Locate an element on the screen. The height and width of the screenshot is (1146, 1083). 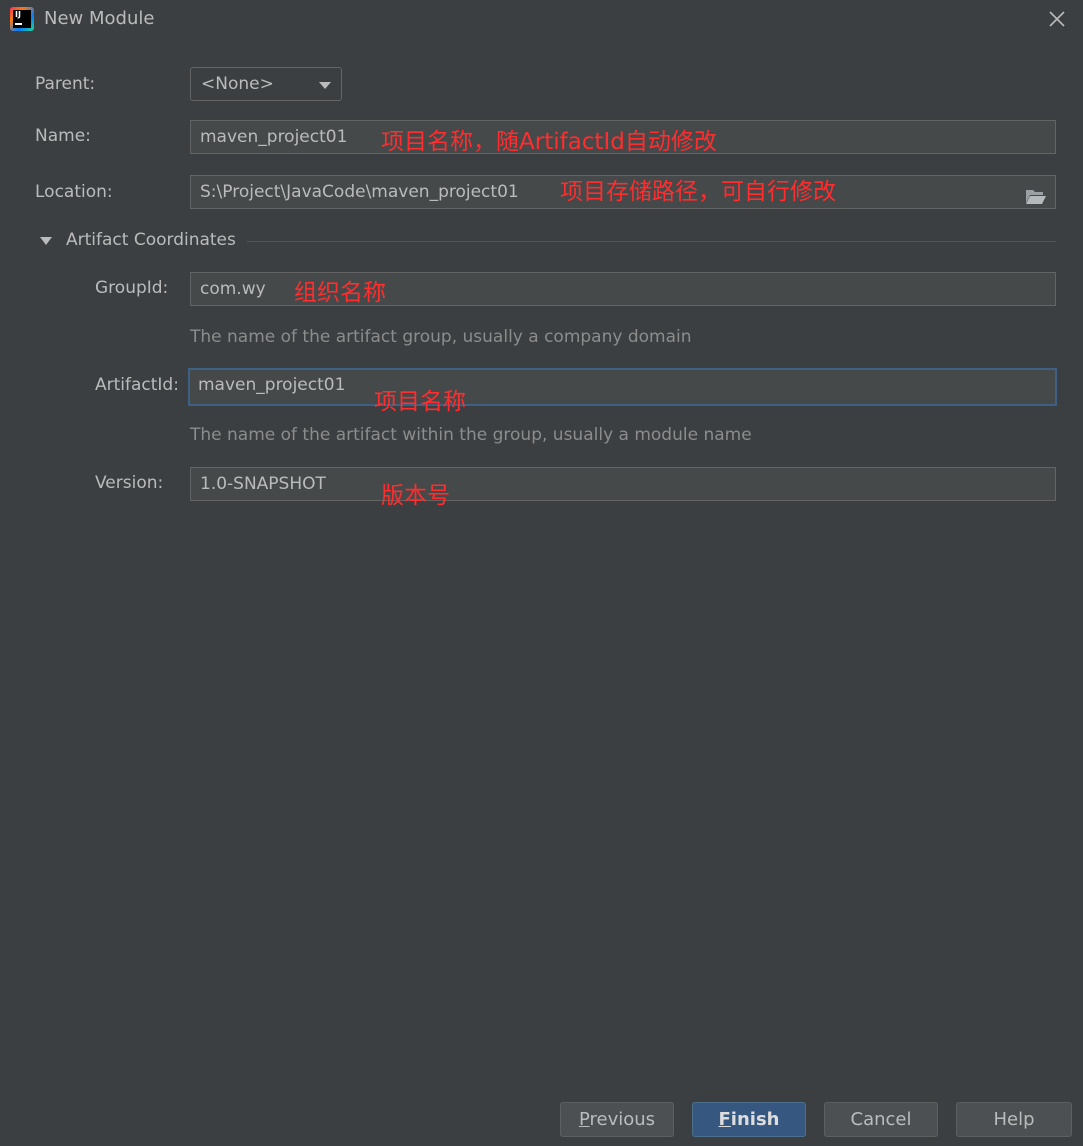
finish-mnemonic: F is located at coordinates (724, 1119).